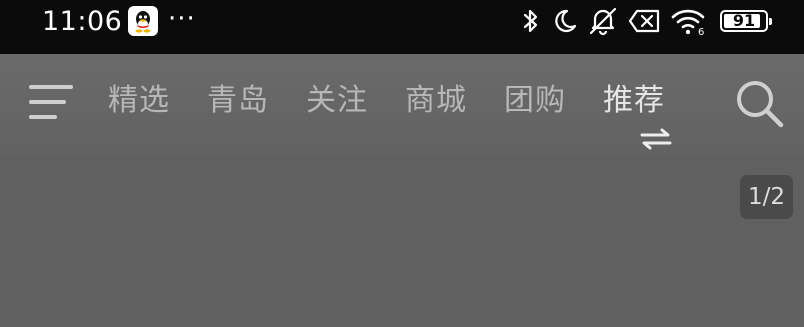 The width and height of the screenshot is (804, 327). What do you see at coordinates (603, 21) in the screenshot?
I see `muted-bell-icon` at bounding box center [603, 21].